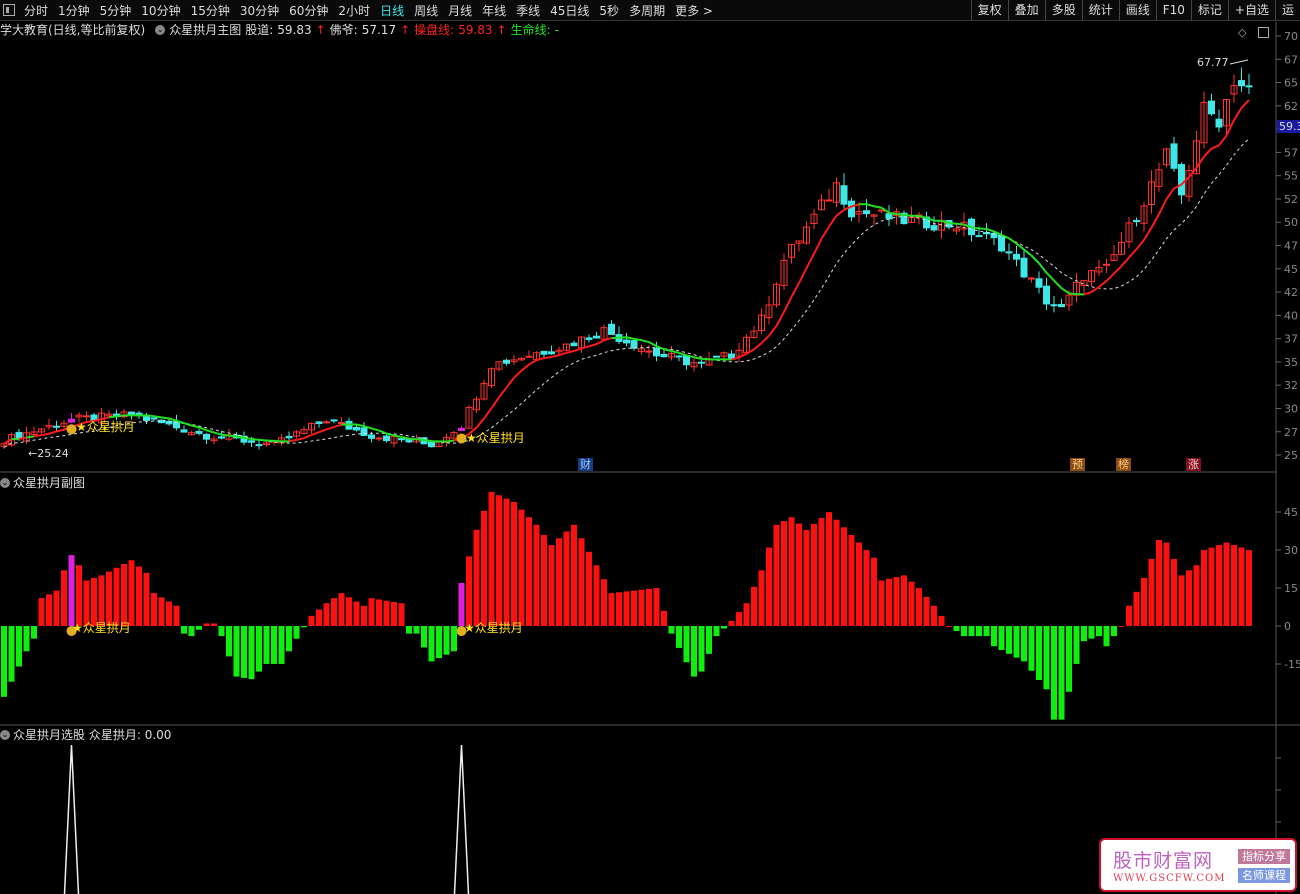  What do you see at coordinates (493, 628) in the screenshot?
I see `sub-signal-label: ★众星拱月` at bounding box center [493, 628].